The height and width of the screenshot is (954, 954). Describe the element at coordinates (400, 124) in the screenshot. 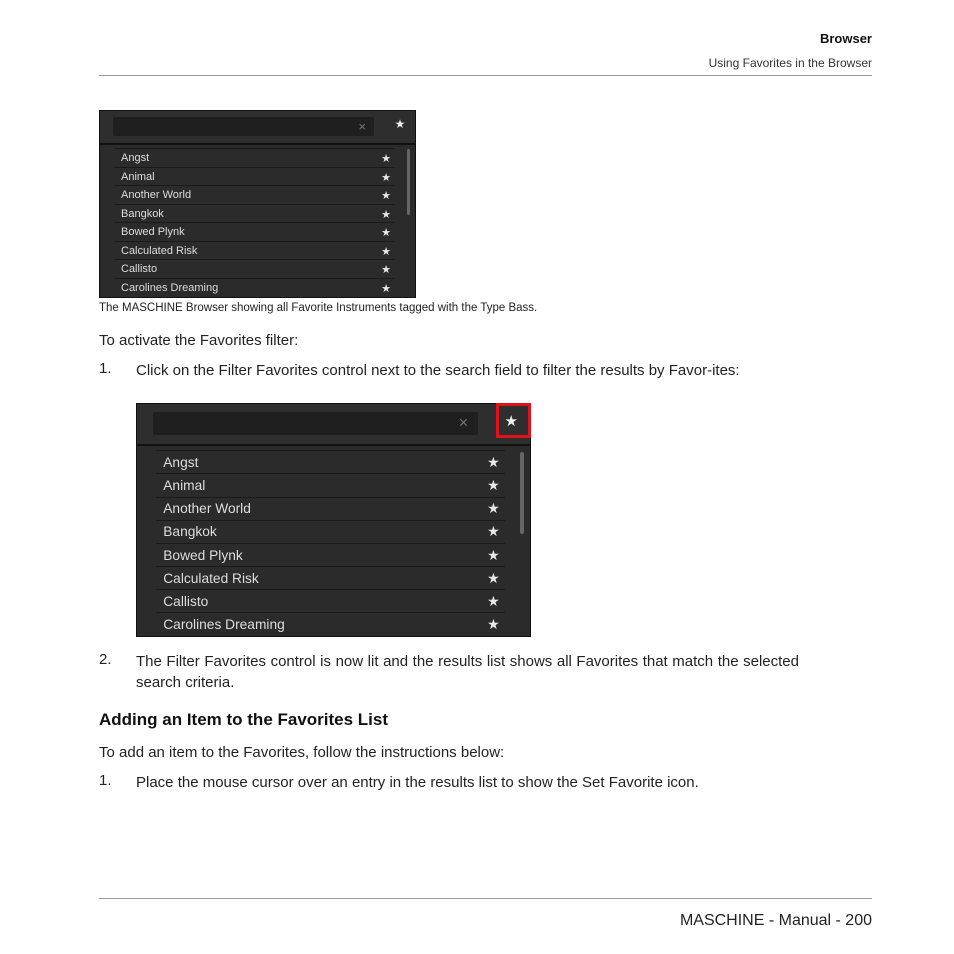

I see `filter-favorites-icon: ★` at that location.